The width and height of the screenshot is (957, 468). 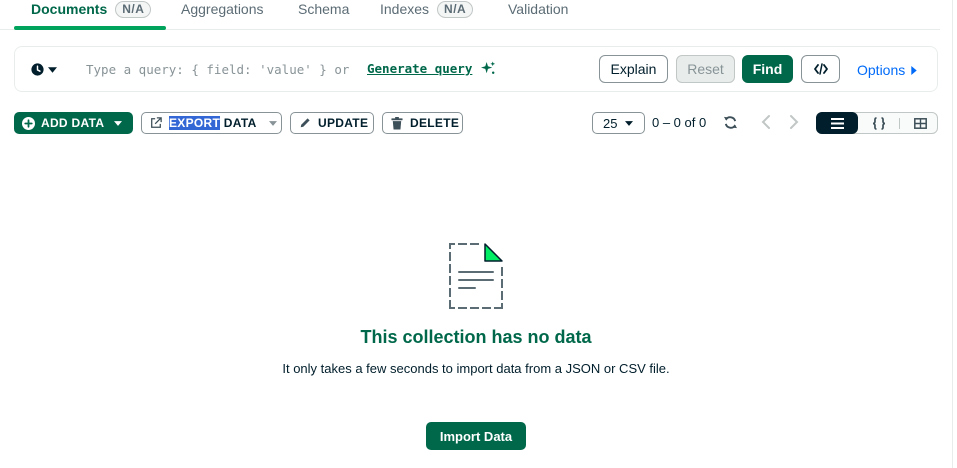 I want to click on export-label-selected: EXPORT, so click(x=195, y=123).